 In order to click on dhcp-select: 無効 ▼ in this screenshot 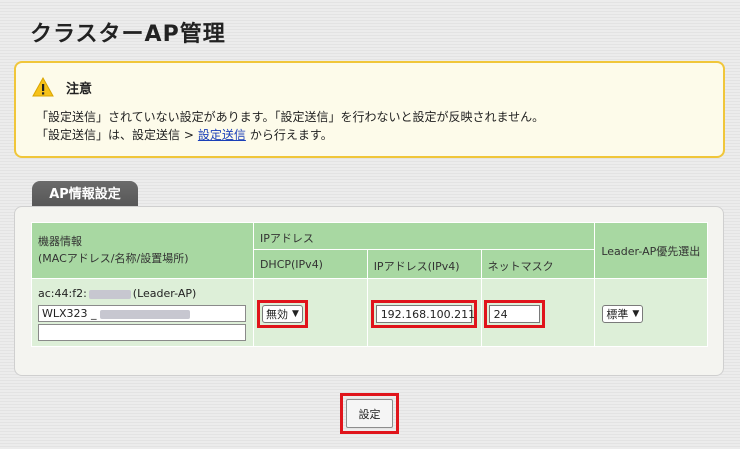, I will do `click(282, 314)`.